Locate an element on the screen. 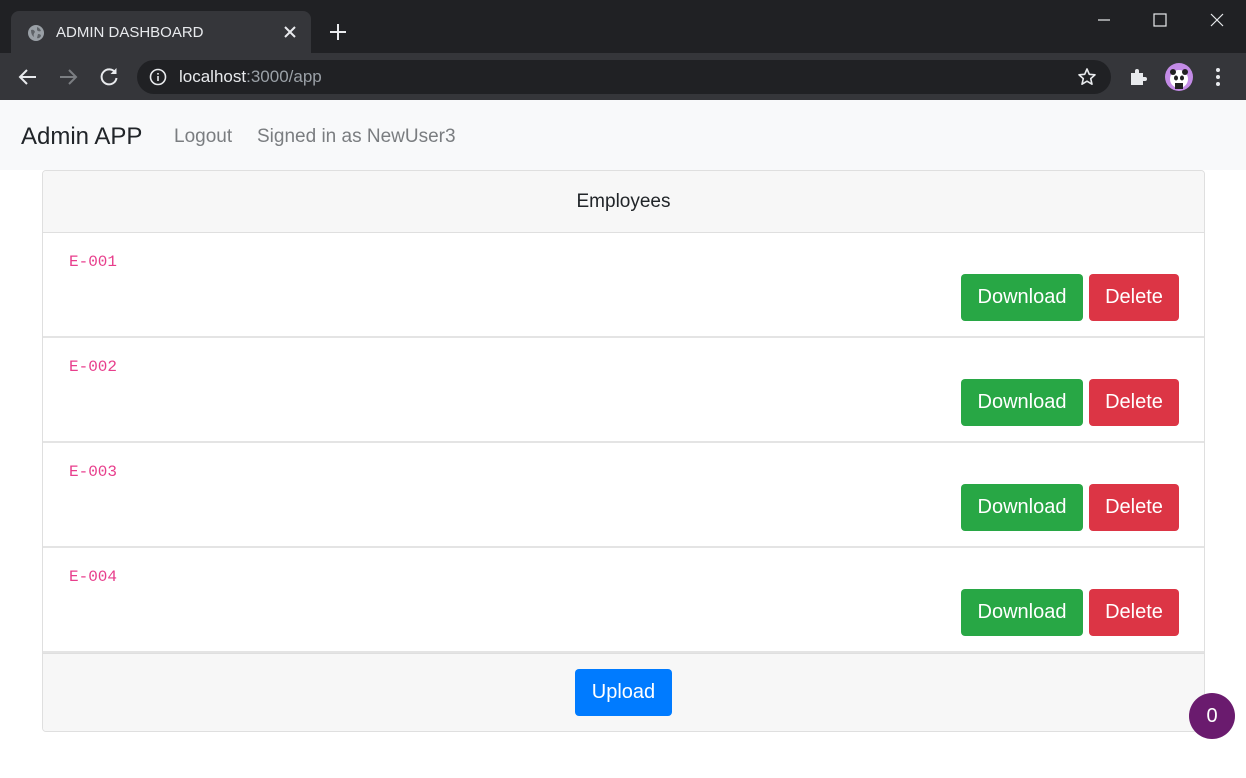 This screenshot has width=1246, height=778. card-footer: Upload is located at coordinates (623, 692).